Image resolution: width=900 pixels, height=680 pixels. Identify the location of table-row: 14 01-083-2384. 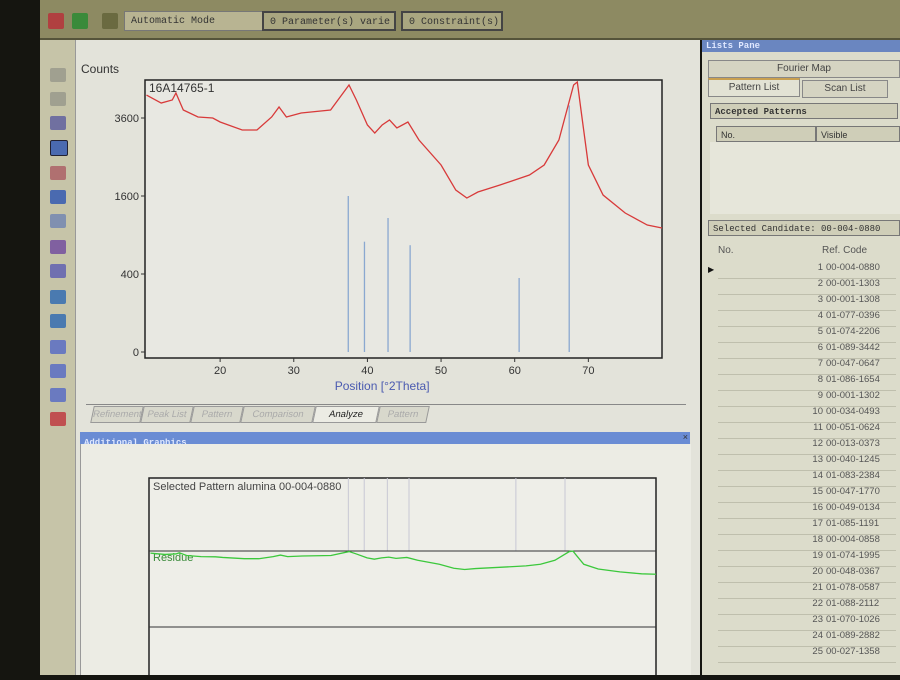
(807, 478).